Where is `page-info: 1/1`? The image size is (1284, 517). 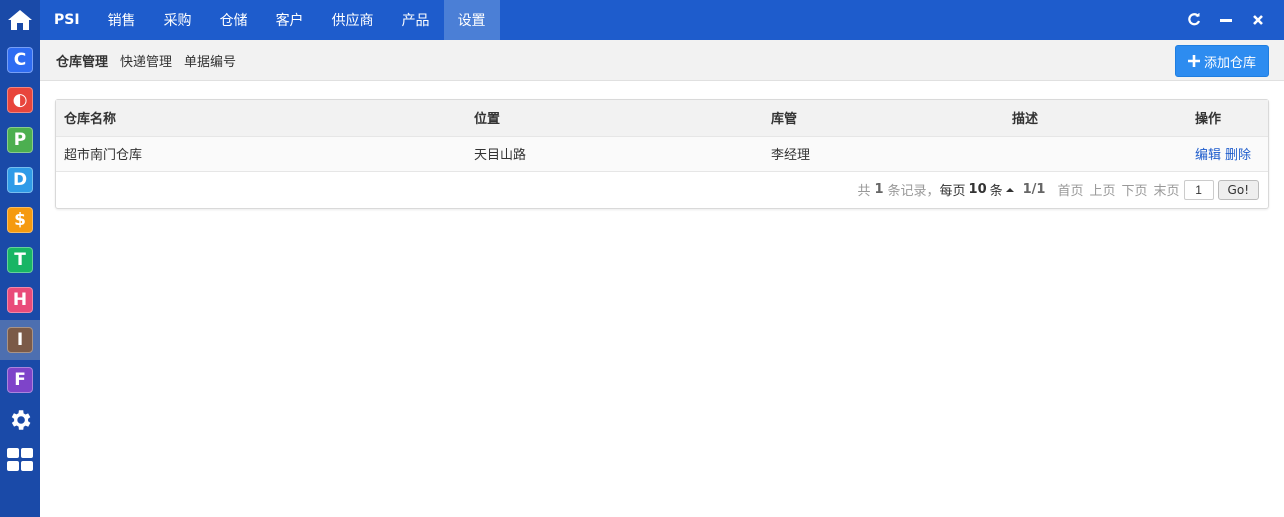 page-info: 1/1 is located at coordinates (1034, 189).